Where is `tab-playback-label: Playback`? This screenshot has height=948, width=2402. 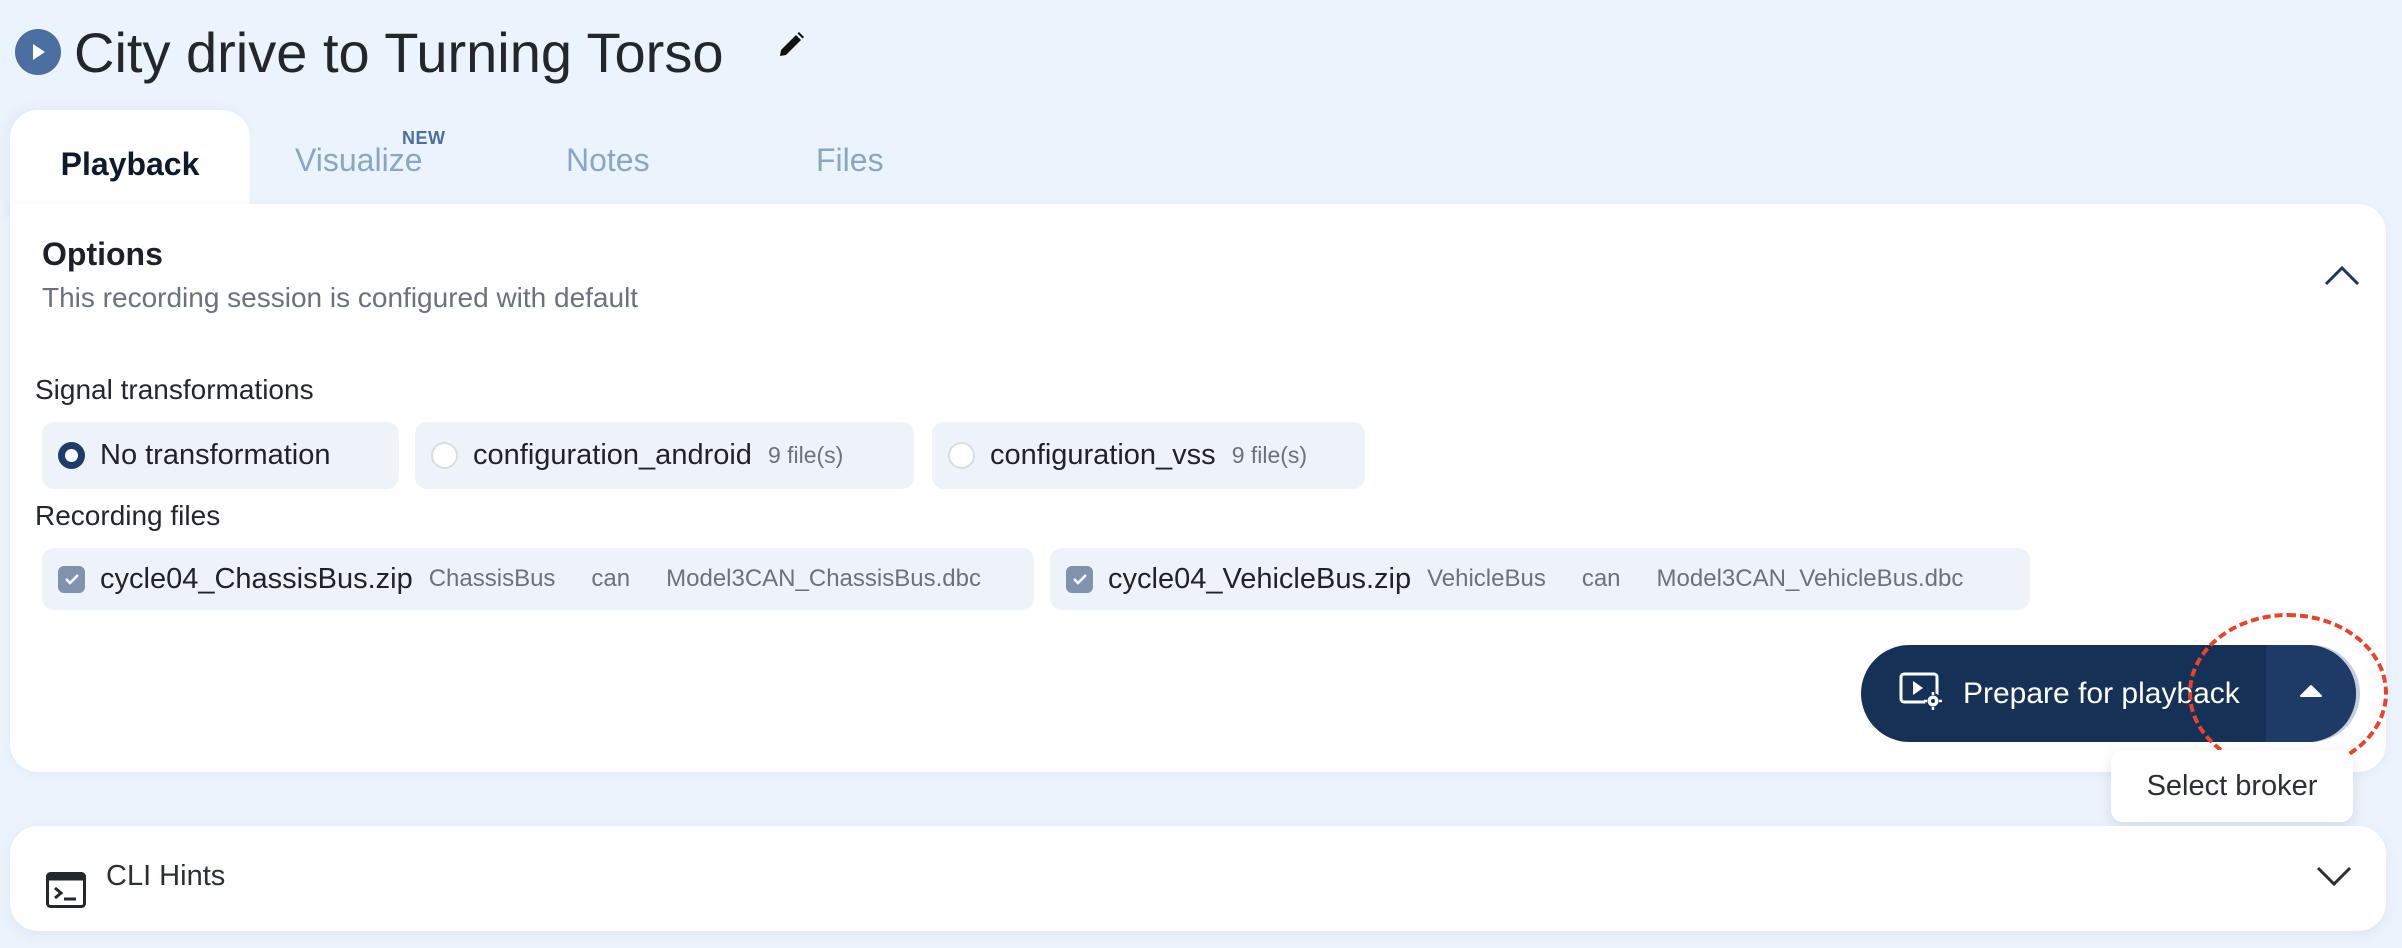 tab-playback-label: Playback is located at coordinates (130, 164).